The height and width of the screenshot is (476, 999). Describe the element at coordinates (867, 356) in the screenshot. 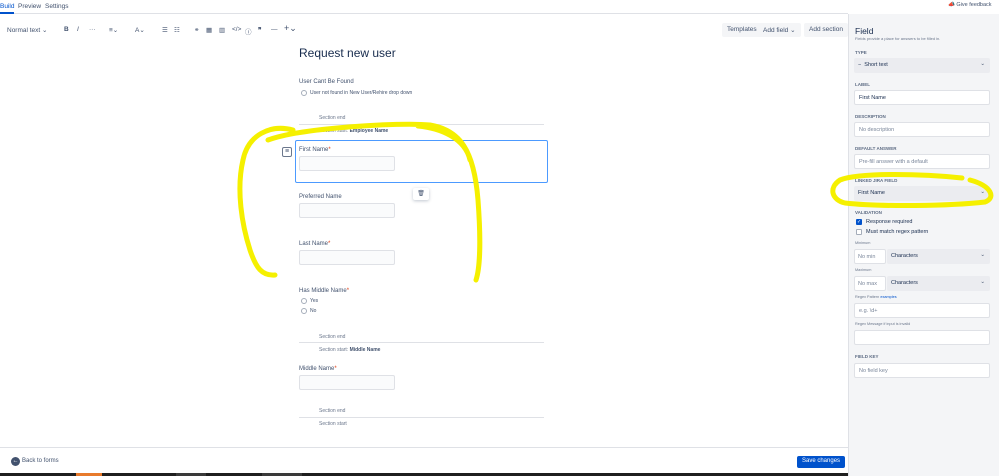

I see `field-key-label: FIELD KEY` at that location.